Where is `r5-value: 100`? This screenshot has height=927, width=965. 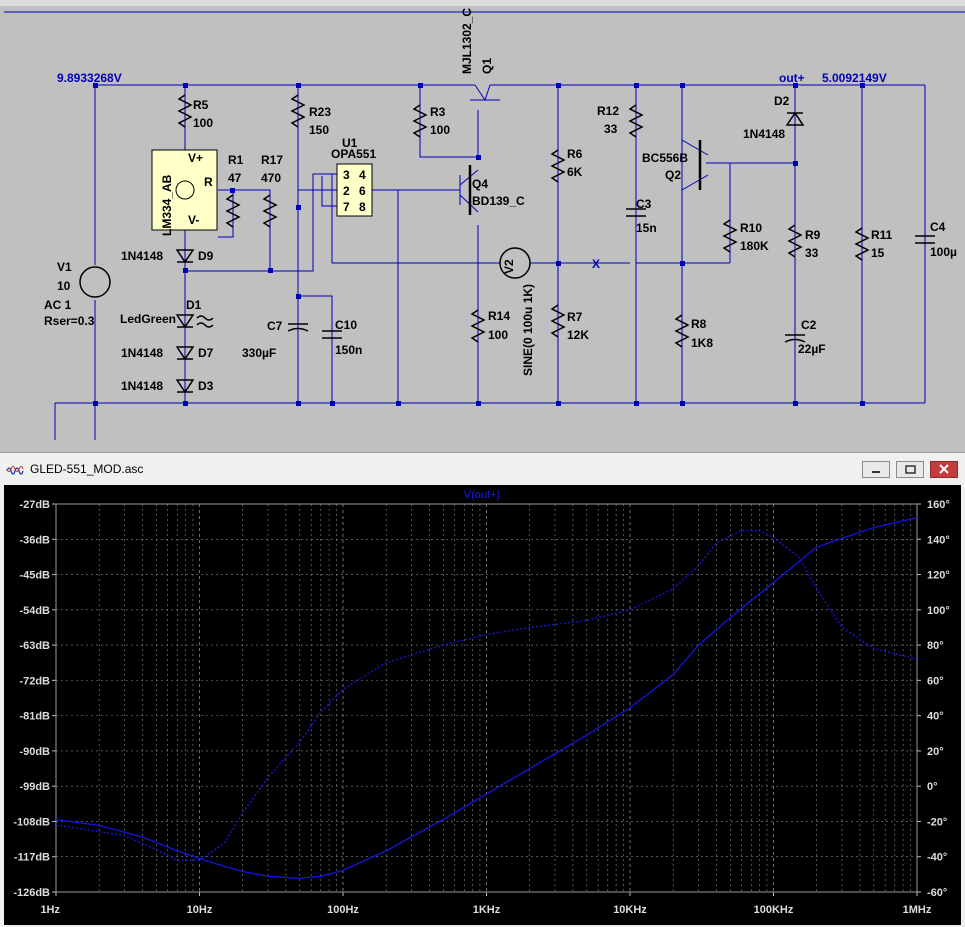
r5-value: 100 is located at coordinates (203, 123).